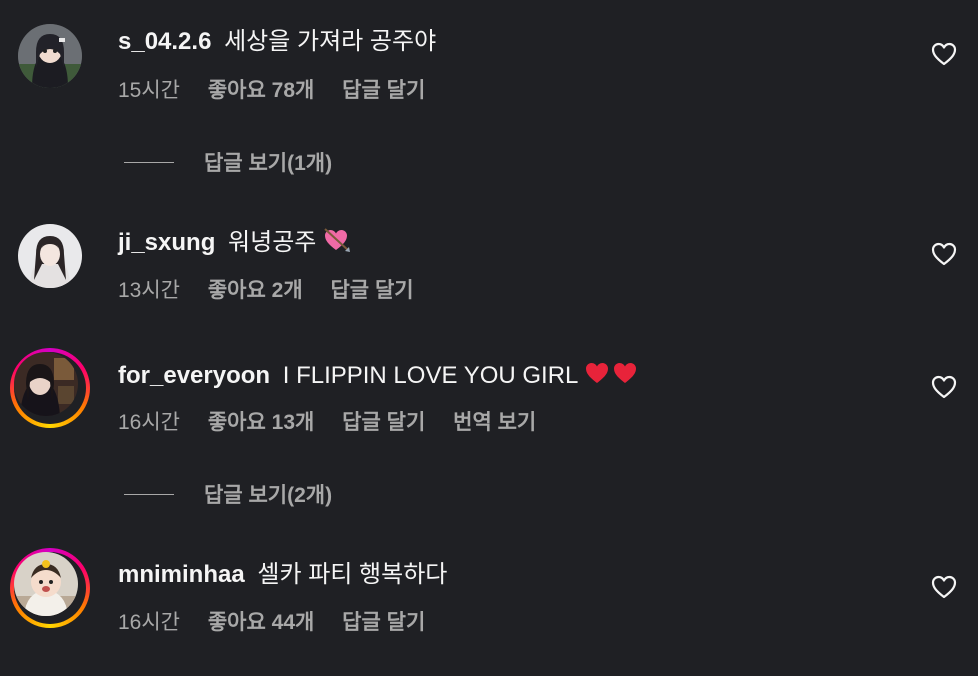 This screenshot has height=676, width=978. I want to click on red-hearts-icon, so click(611, 373).